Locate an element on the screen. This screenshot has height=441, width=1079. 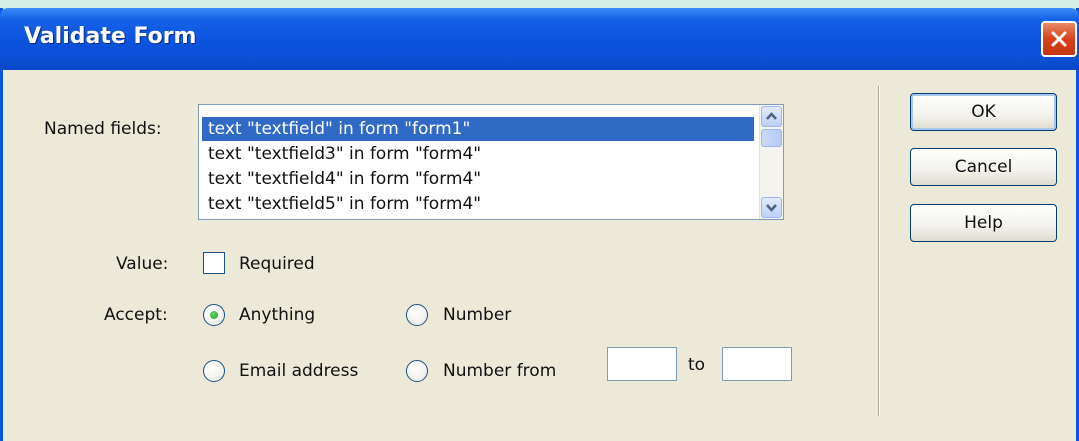
named-fields-label: Named fields: is located at coordinates (103, 129).